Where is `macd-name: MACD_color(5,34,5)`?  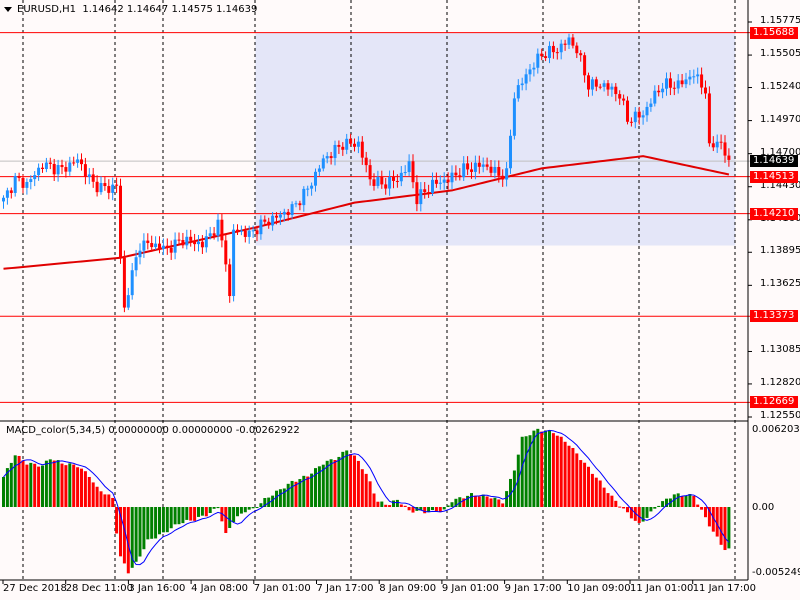 macd-name: MACD_color(5,34,5) is located at coordinates (56, 430).